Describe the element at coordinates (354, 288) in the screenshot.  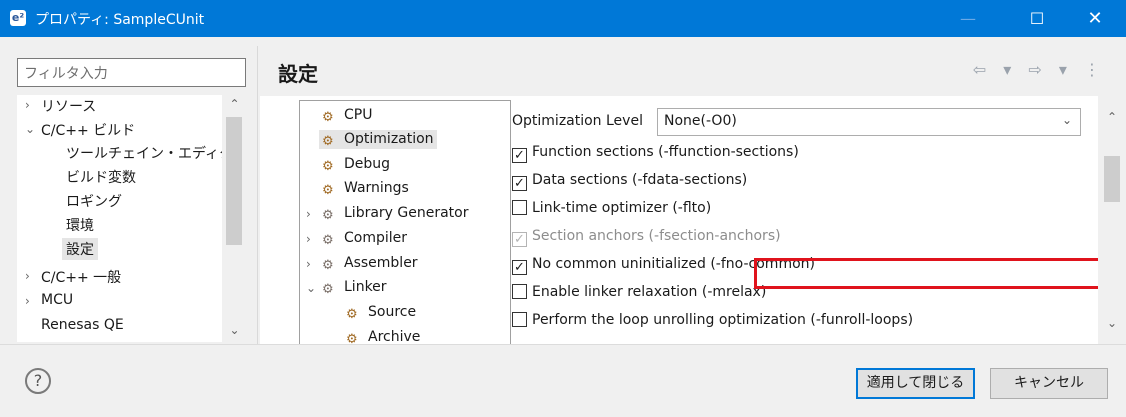
I see `tool-node-linker: ⚙ Linker` at that location.